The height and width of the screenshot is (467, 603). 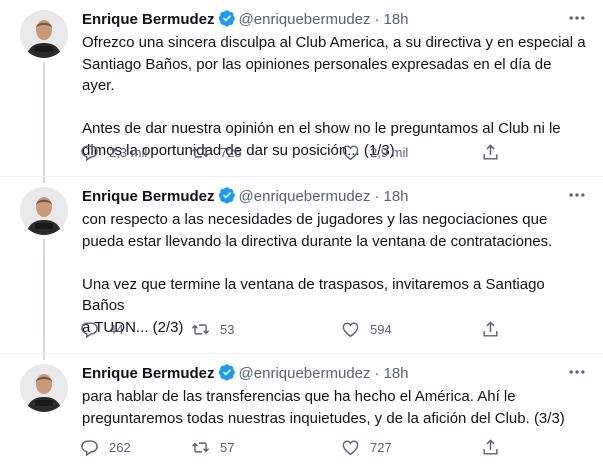 I want to click on retweet-button: 725, so click(x=216, y=152).